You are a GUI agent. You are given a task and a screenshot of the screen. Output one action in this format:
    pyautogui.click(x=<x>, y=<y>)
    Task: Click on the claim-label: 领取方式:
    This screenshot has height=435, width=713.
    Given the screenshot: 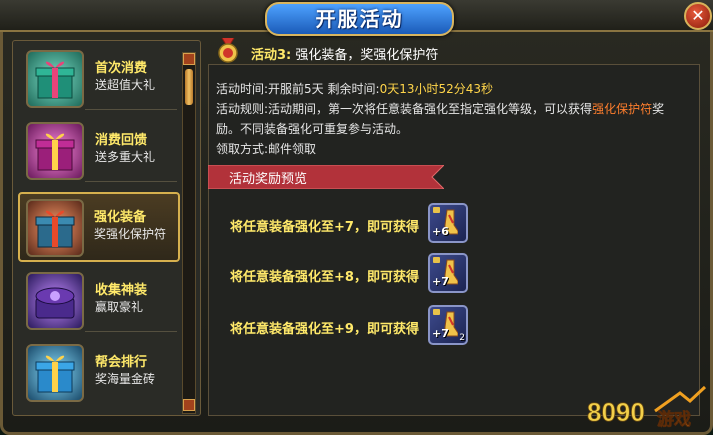 What is the action you would take?
    pyautogui.click(x=242, y=149)
    